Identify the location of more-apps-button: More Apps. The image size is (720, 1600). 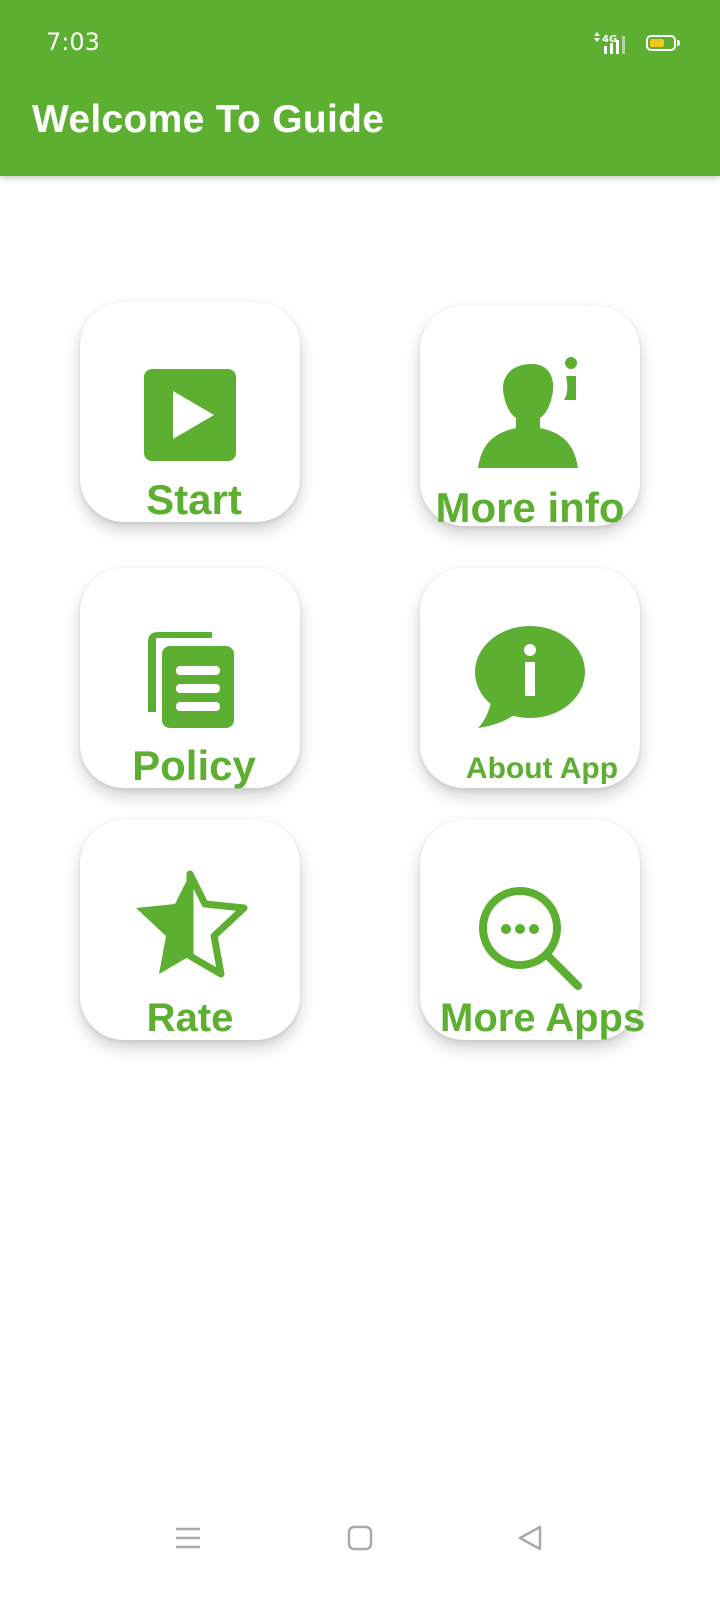
(533, 930).